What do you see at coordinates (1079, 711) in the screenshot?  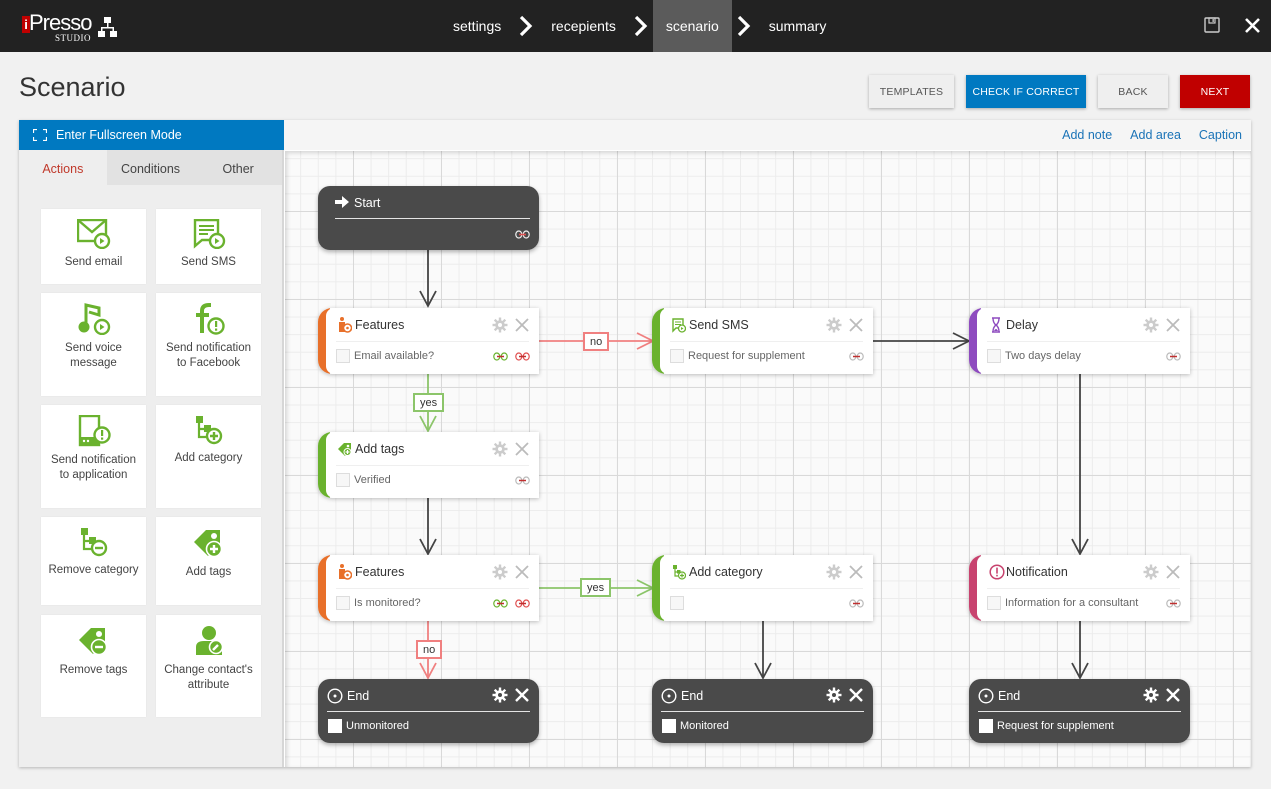 I see `end-node-request-supplement: End Request for supplement` at bounding box center [1079, 711].